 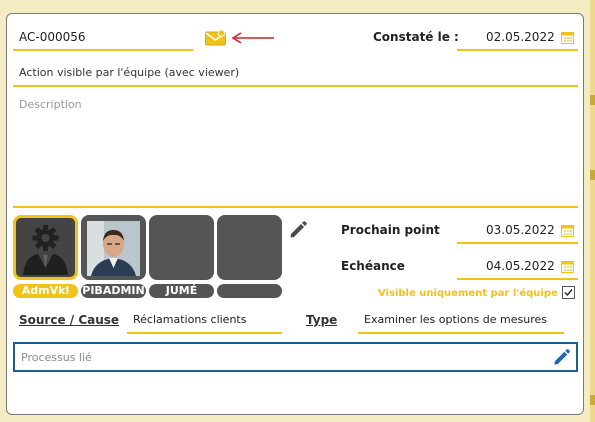 I want to click on processus-placeholder: Processus lié, so click(x=56, y=357).